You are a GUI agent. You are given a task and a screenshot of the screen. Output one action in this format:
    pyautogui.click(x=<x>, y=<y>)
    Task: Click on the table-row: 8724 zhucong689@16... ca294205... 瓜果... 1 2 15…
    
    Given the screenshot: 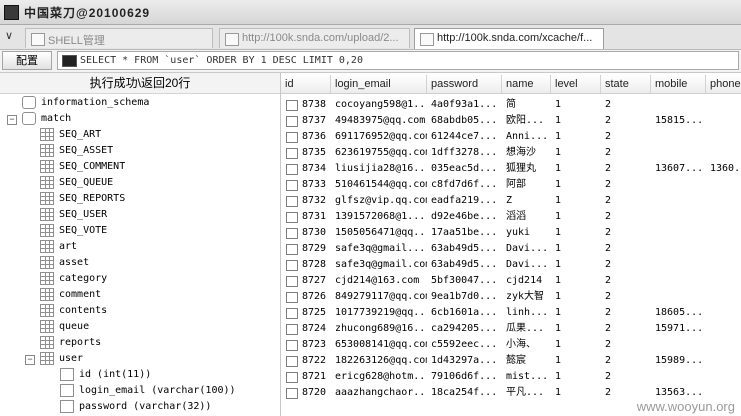 What is the action you would take?
    pyautogui.click(x=511, y=329)
    